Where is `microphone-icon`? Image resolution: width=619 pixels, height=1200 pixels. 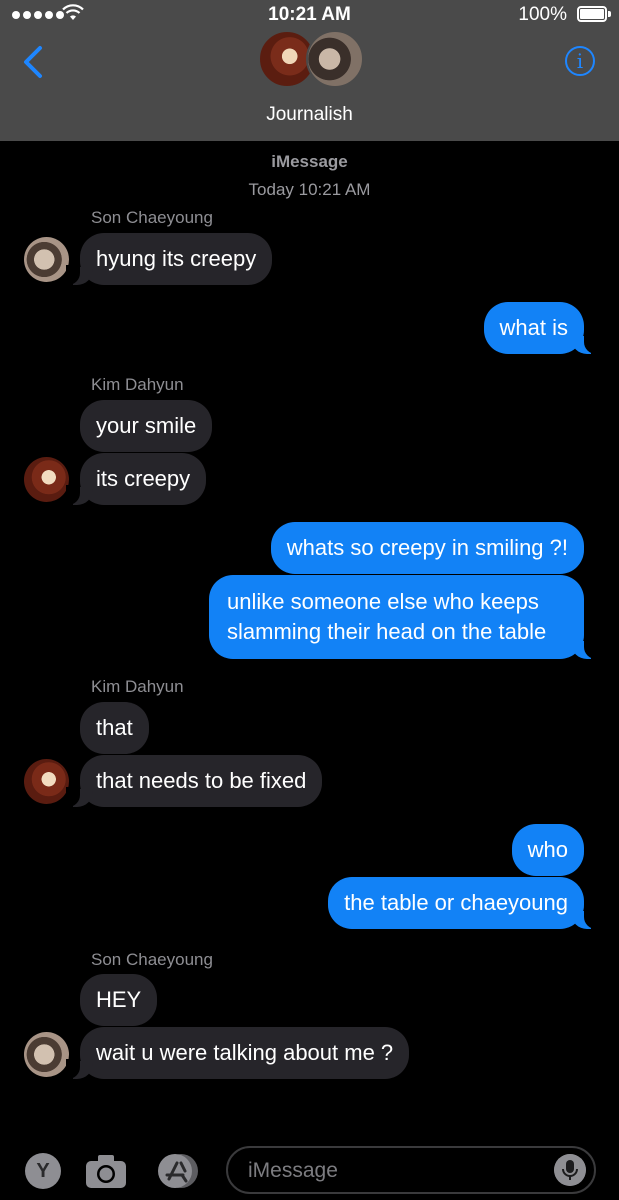
microphone-icon is located at coordinates (570, 1170).